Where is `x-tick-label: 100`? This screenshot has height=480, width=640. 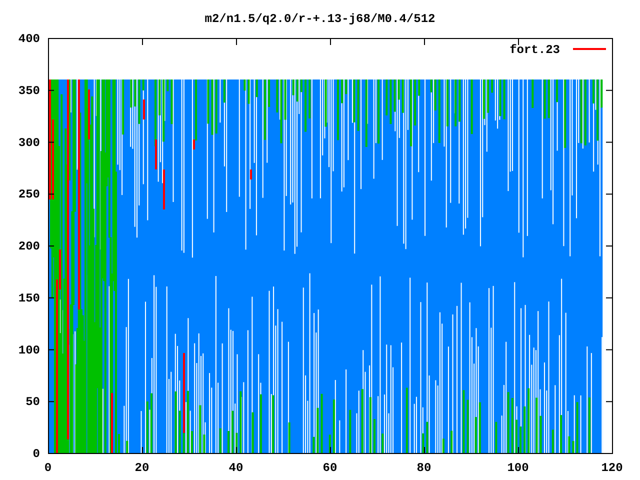 x-tick-label: 100 is located at coordinates (518, 468).